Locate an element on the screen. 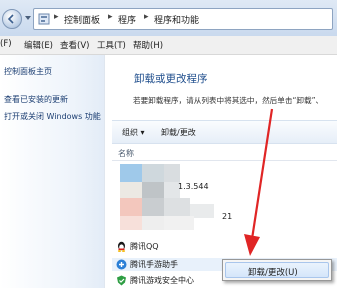 This screenshot has height=288, width=337. breadcrumb-control-panel: 控制面板 is located at coordinates (82, 19).